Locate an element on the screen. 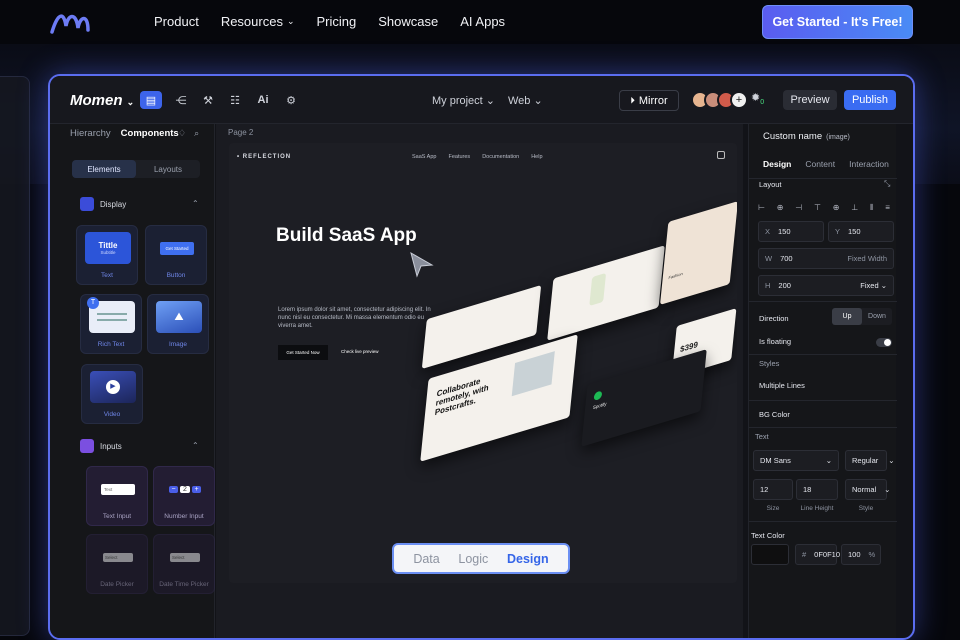 Image resolution: width=960 pixels, height=640 pixels. font-style-select: Normal ⌄ is located at coordinates (867, 489).